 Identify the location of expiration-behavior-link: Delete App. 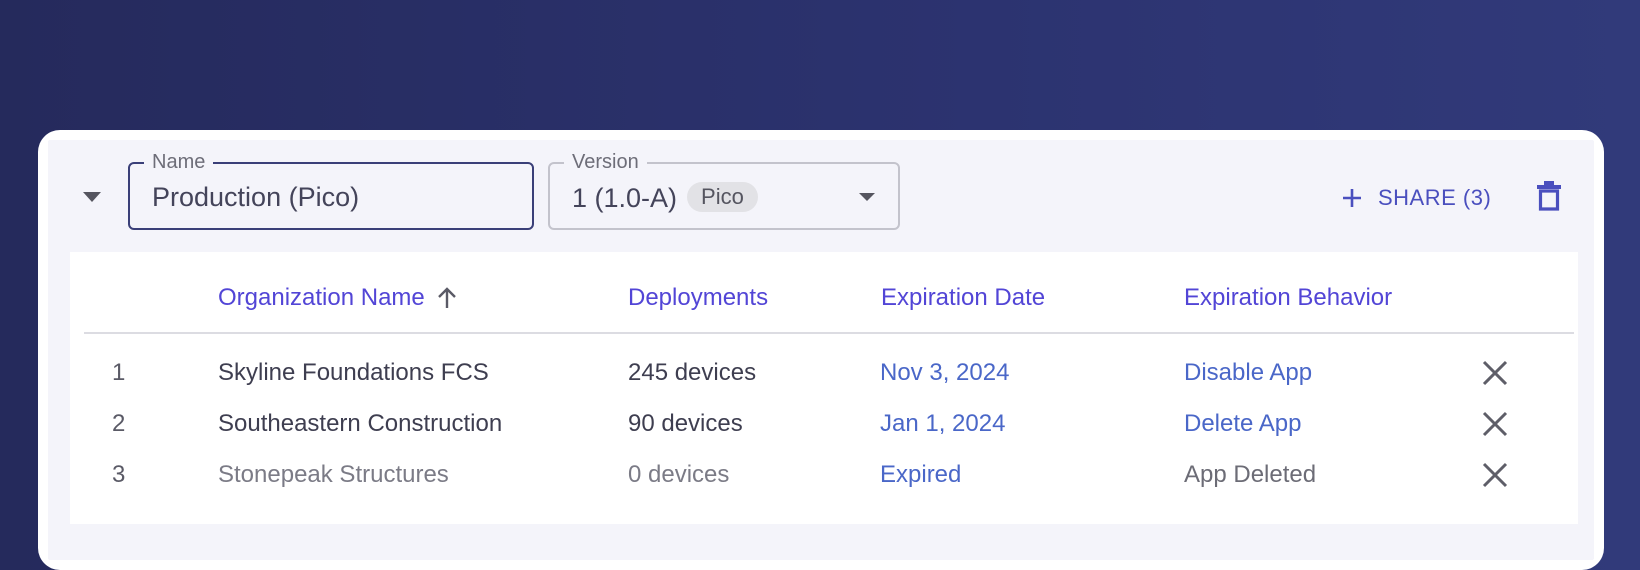
(1242, 424).